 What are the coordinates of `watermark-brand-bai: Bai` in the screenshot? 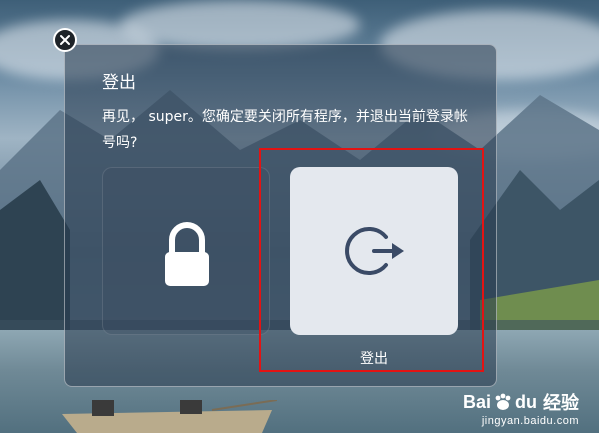 It's located at (476, 401).